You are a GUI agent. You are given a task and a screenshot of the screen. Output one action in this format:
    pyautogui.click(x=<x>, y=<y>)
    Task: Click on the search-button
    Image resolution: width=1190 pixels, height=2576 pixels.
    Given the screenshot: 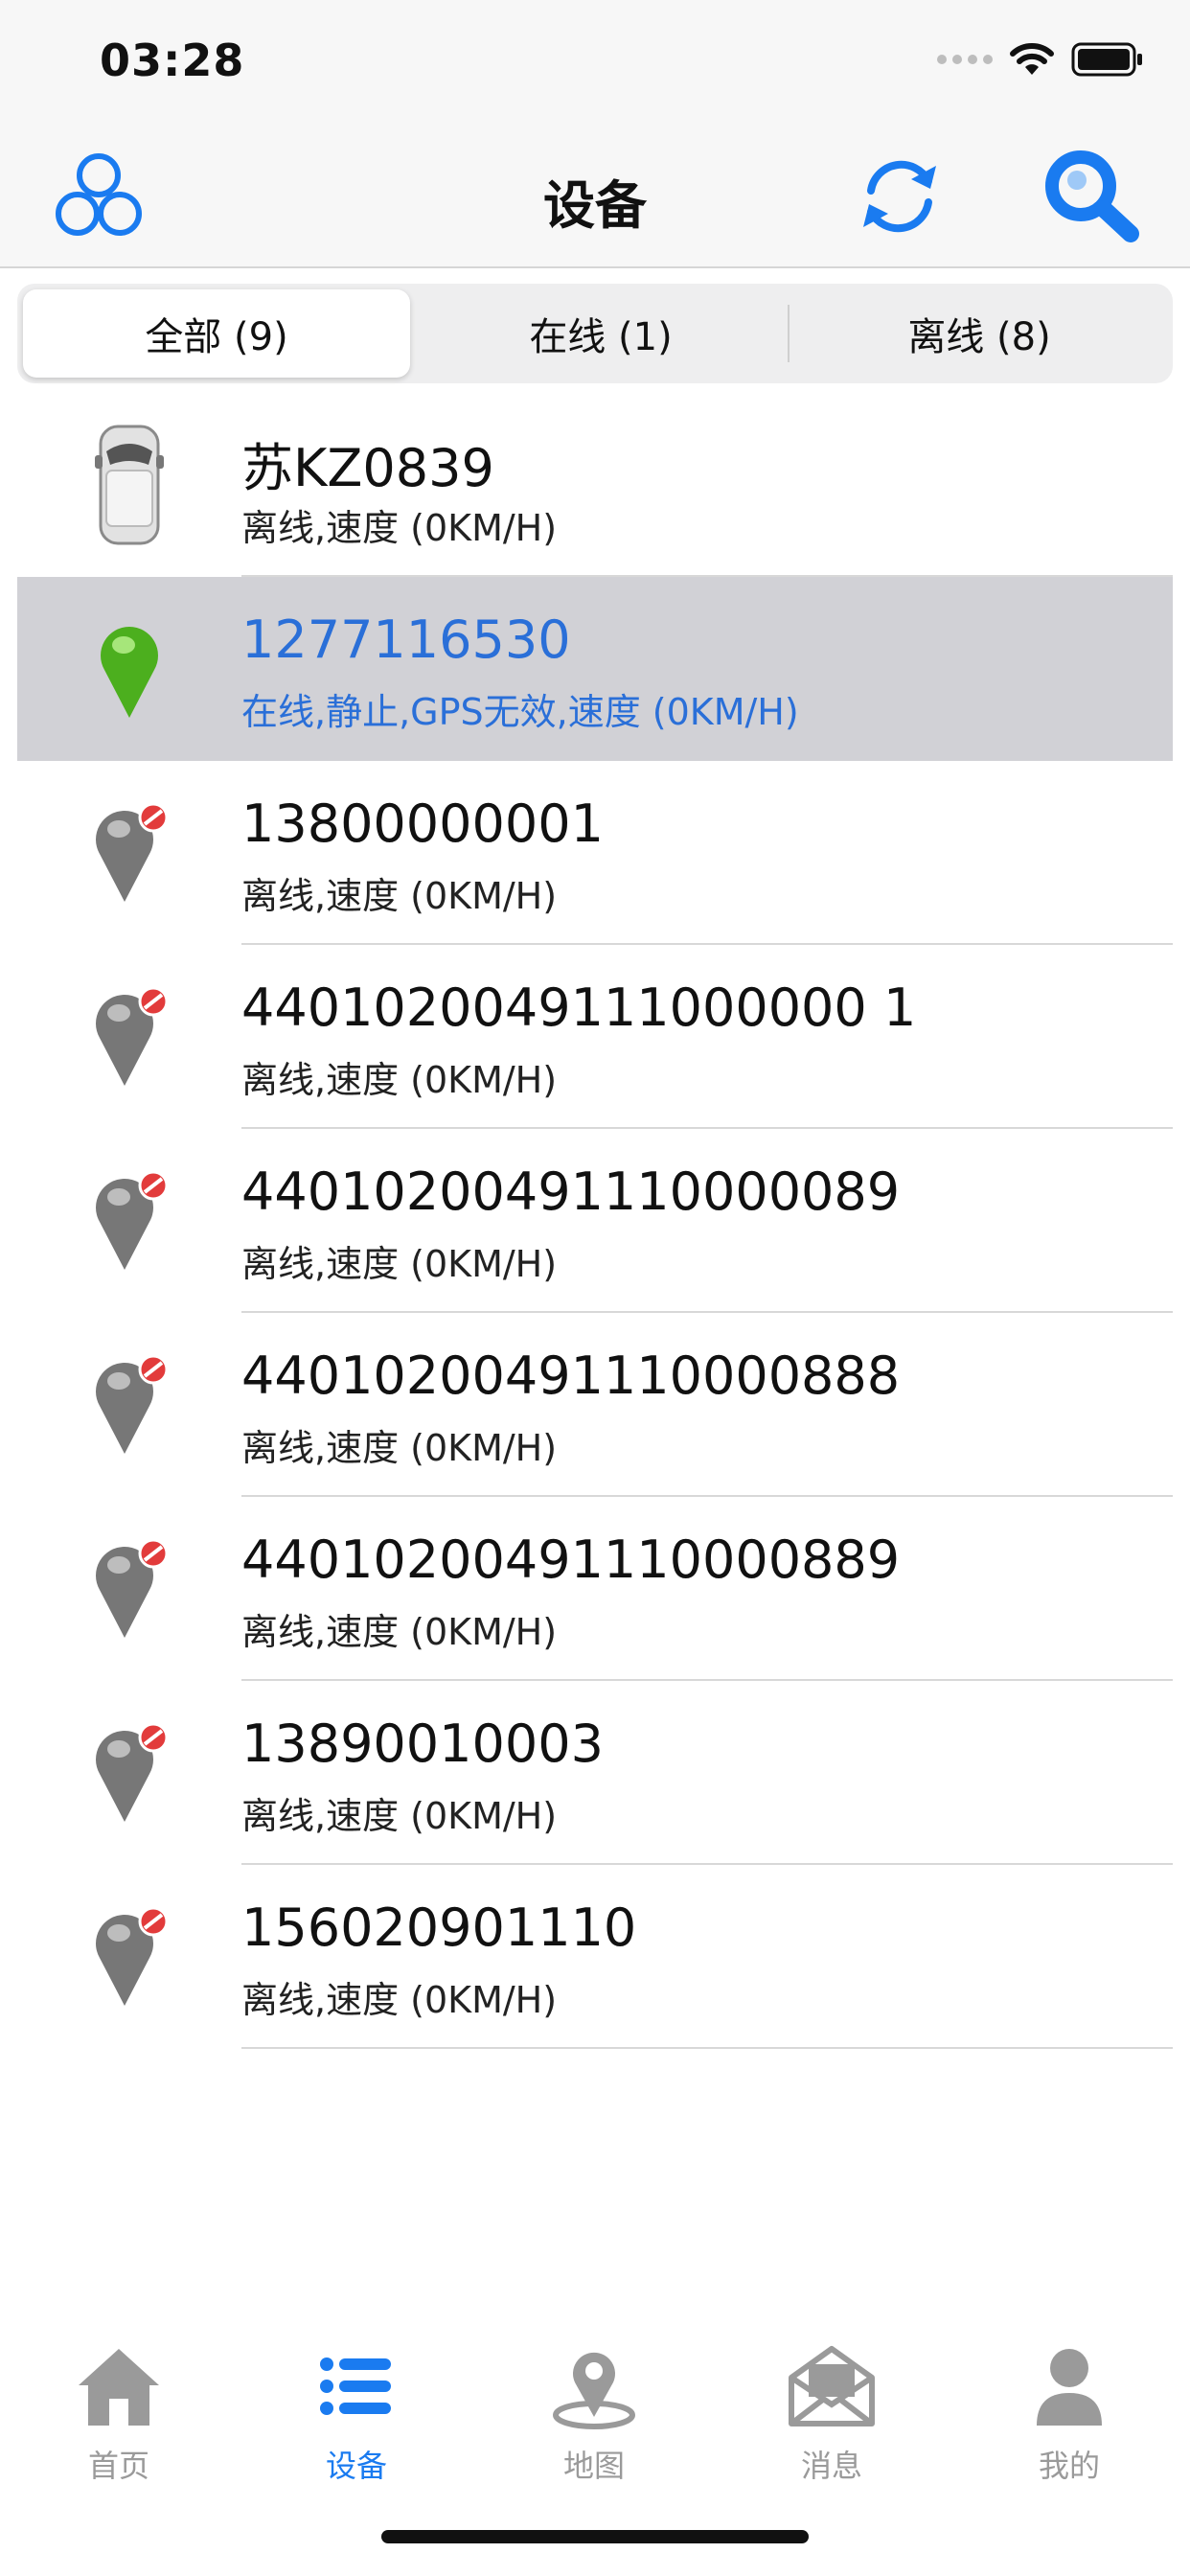 What is the action you would take?
    pyautogui.click(x=1092, y=196)
    